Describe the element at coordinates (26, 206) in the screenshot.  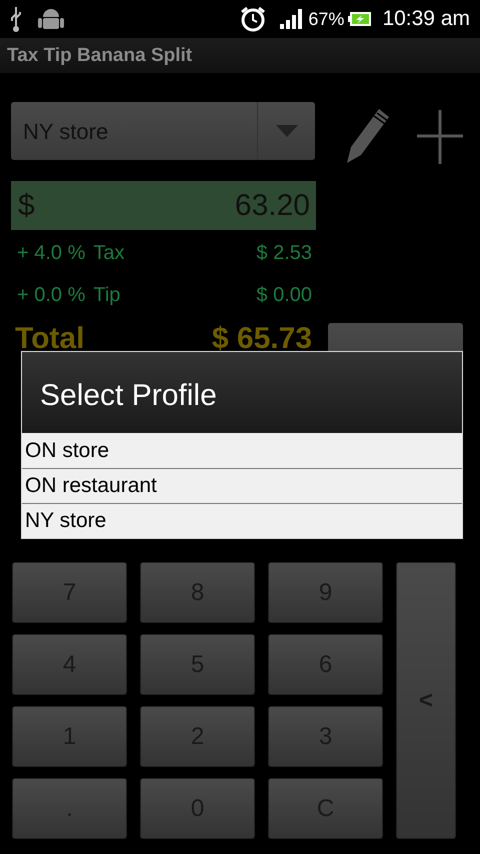
I see `currency-symbol: $` at that location.